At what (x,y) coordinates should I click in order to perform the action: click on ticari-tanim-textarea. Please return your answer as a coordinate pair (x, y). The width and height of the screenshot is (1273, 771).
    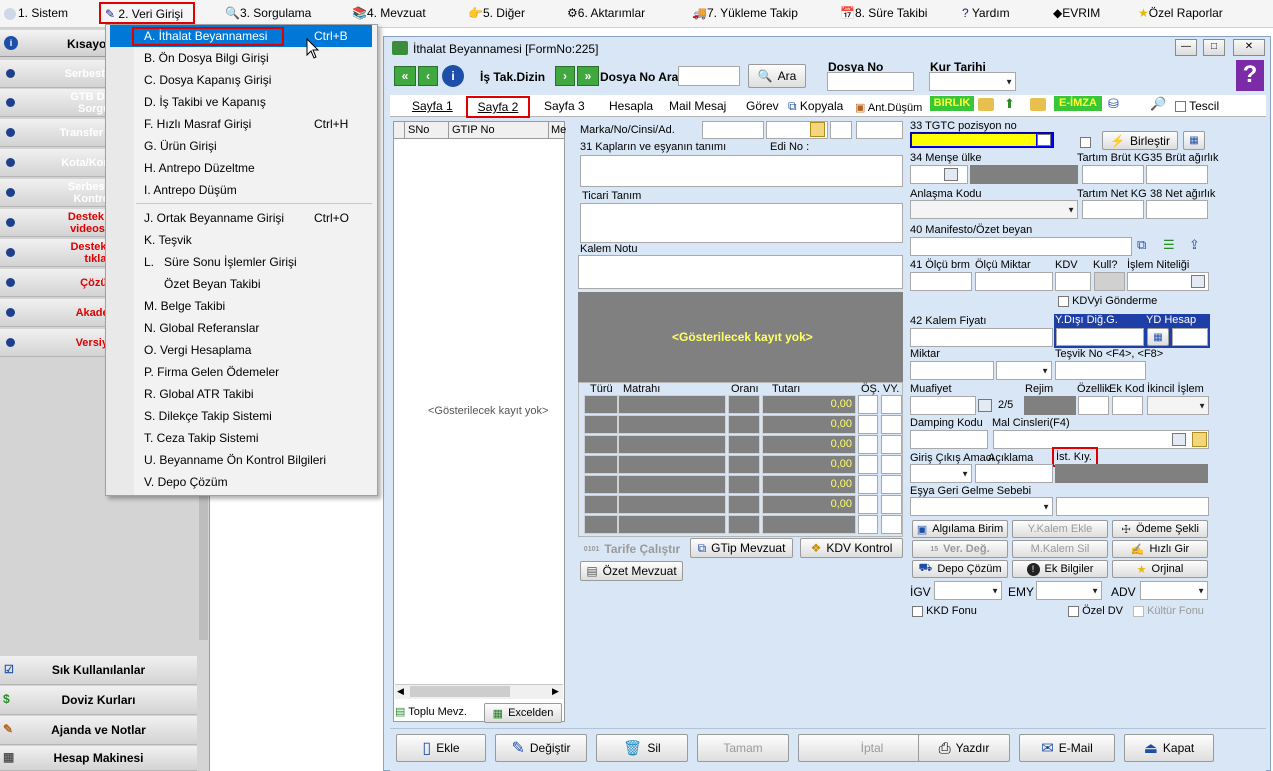
    Looking at the image, I should click on (741, 223).